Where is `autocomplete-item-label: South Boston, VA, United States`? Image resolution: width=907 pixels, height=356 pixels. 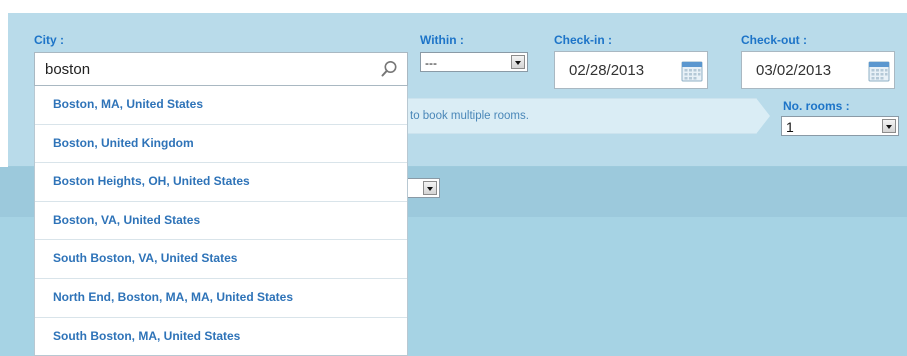
autocomplete-item-label: South Boston, VA, United States is located at coordinates (145, 258).